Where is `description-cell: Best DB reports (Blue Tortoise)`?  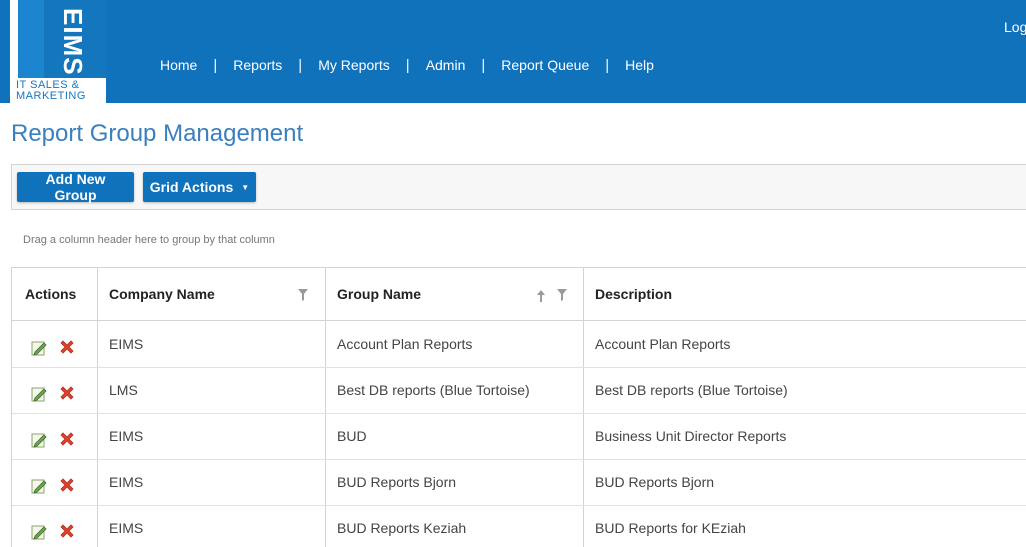 description-cell: Best DB reports (Blue Tortoise) is located at coordinates (691, 390).